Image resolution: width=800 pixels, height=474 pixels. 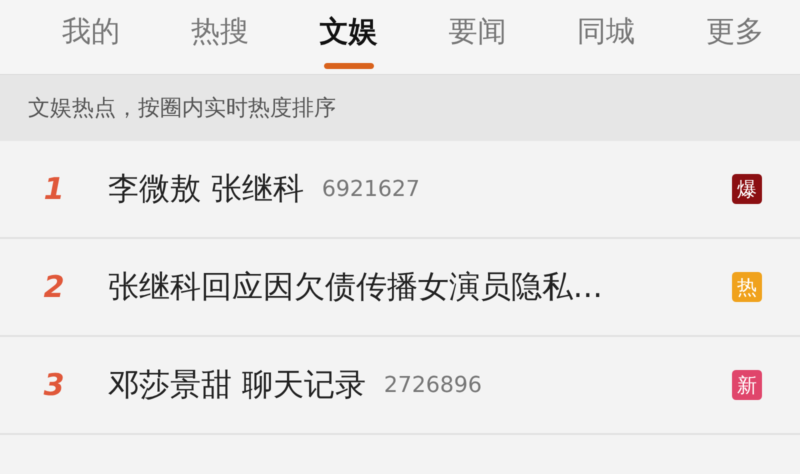 I want to click on tab: 更多, so click(x=735, y=37).